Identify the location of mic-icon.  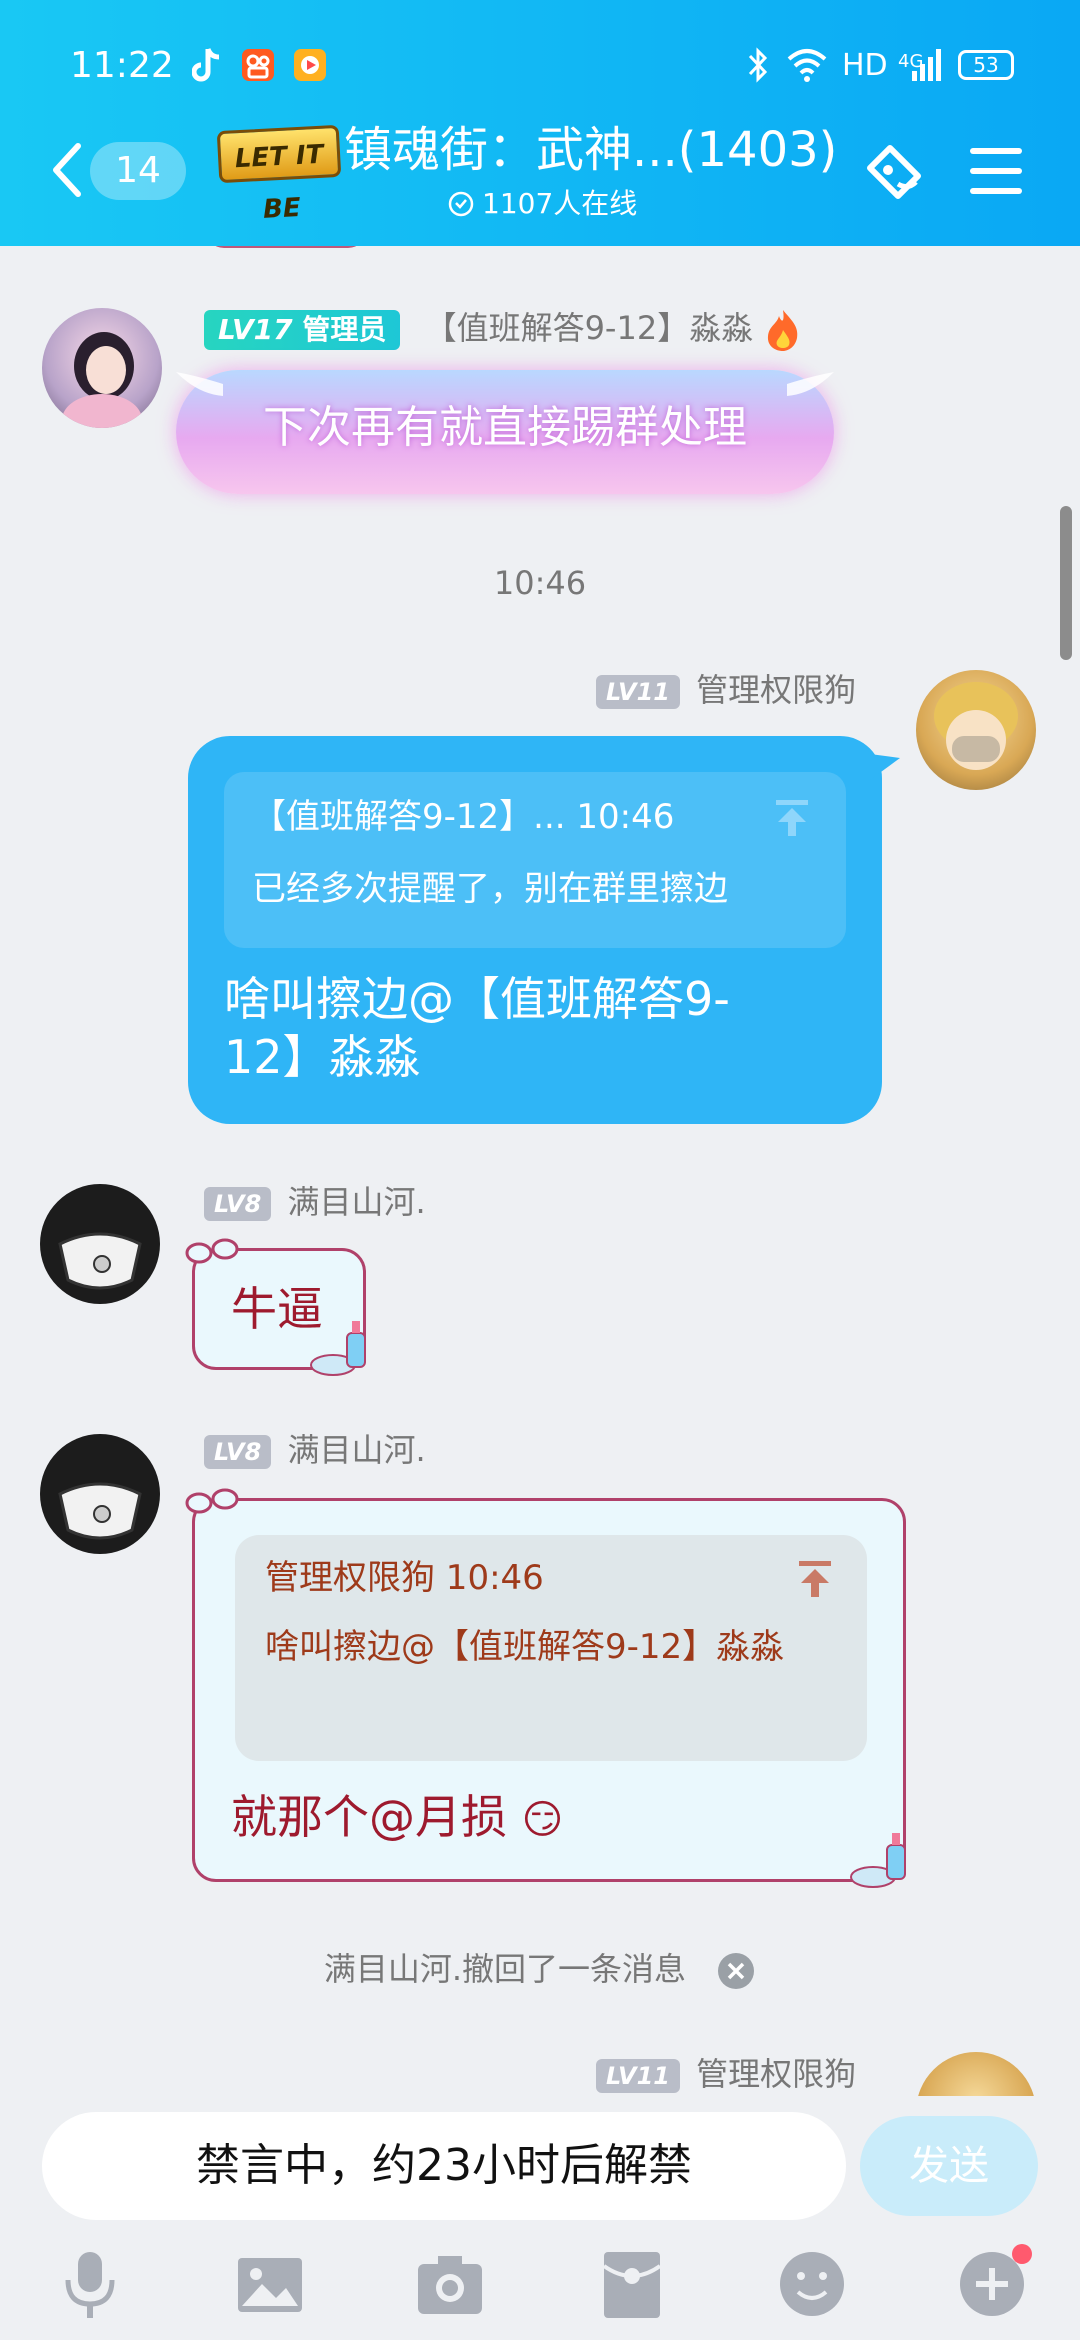
(90, 2284).